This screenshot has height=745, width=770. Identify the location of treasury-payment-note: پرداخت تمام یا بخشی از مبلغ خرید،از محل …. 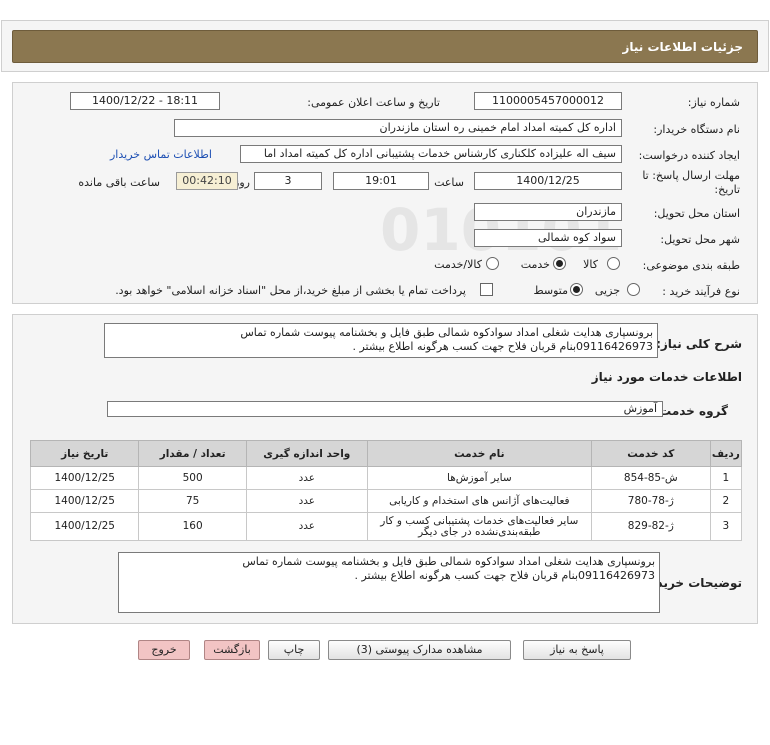
(290, 290).